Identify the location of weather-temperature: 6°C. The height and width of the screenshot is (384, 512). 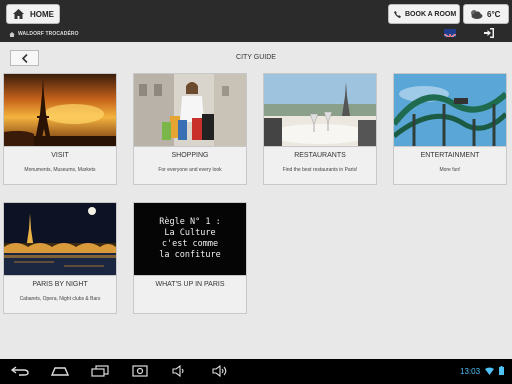
(494, 14).